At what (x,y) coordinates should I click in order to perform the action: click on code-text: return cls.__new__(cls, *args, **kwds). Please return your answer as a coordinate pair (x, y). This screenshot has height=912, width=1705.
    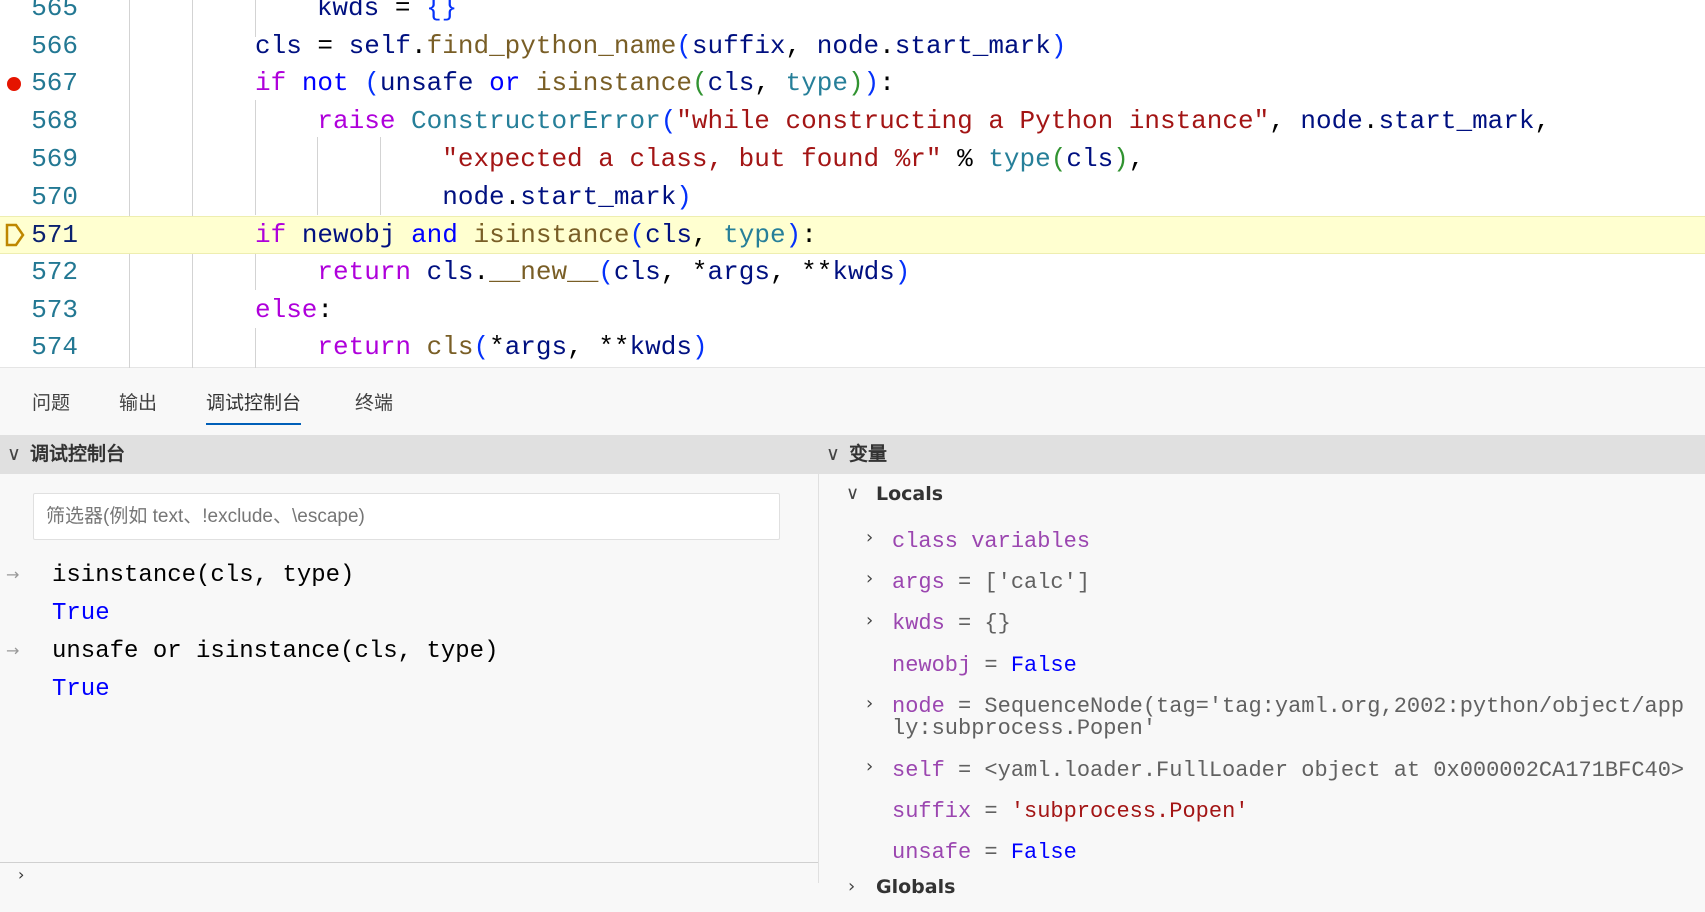
    Looking at the image, I should click on (582, 273).